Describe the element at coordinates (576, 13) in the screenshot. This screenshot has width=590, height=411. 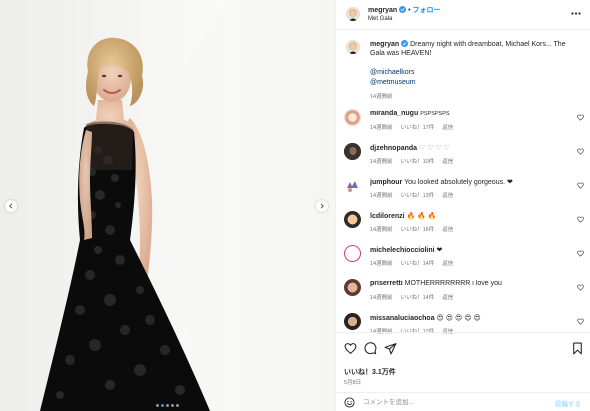
I see `more-icon` at that location.